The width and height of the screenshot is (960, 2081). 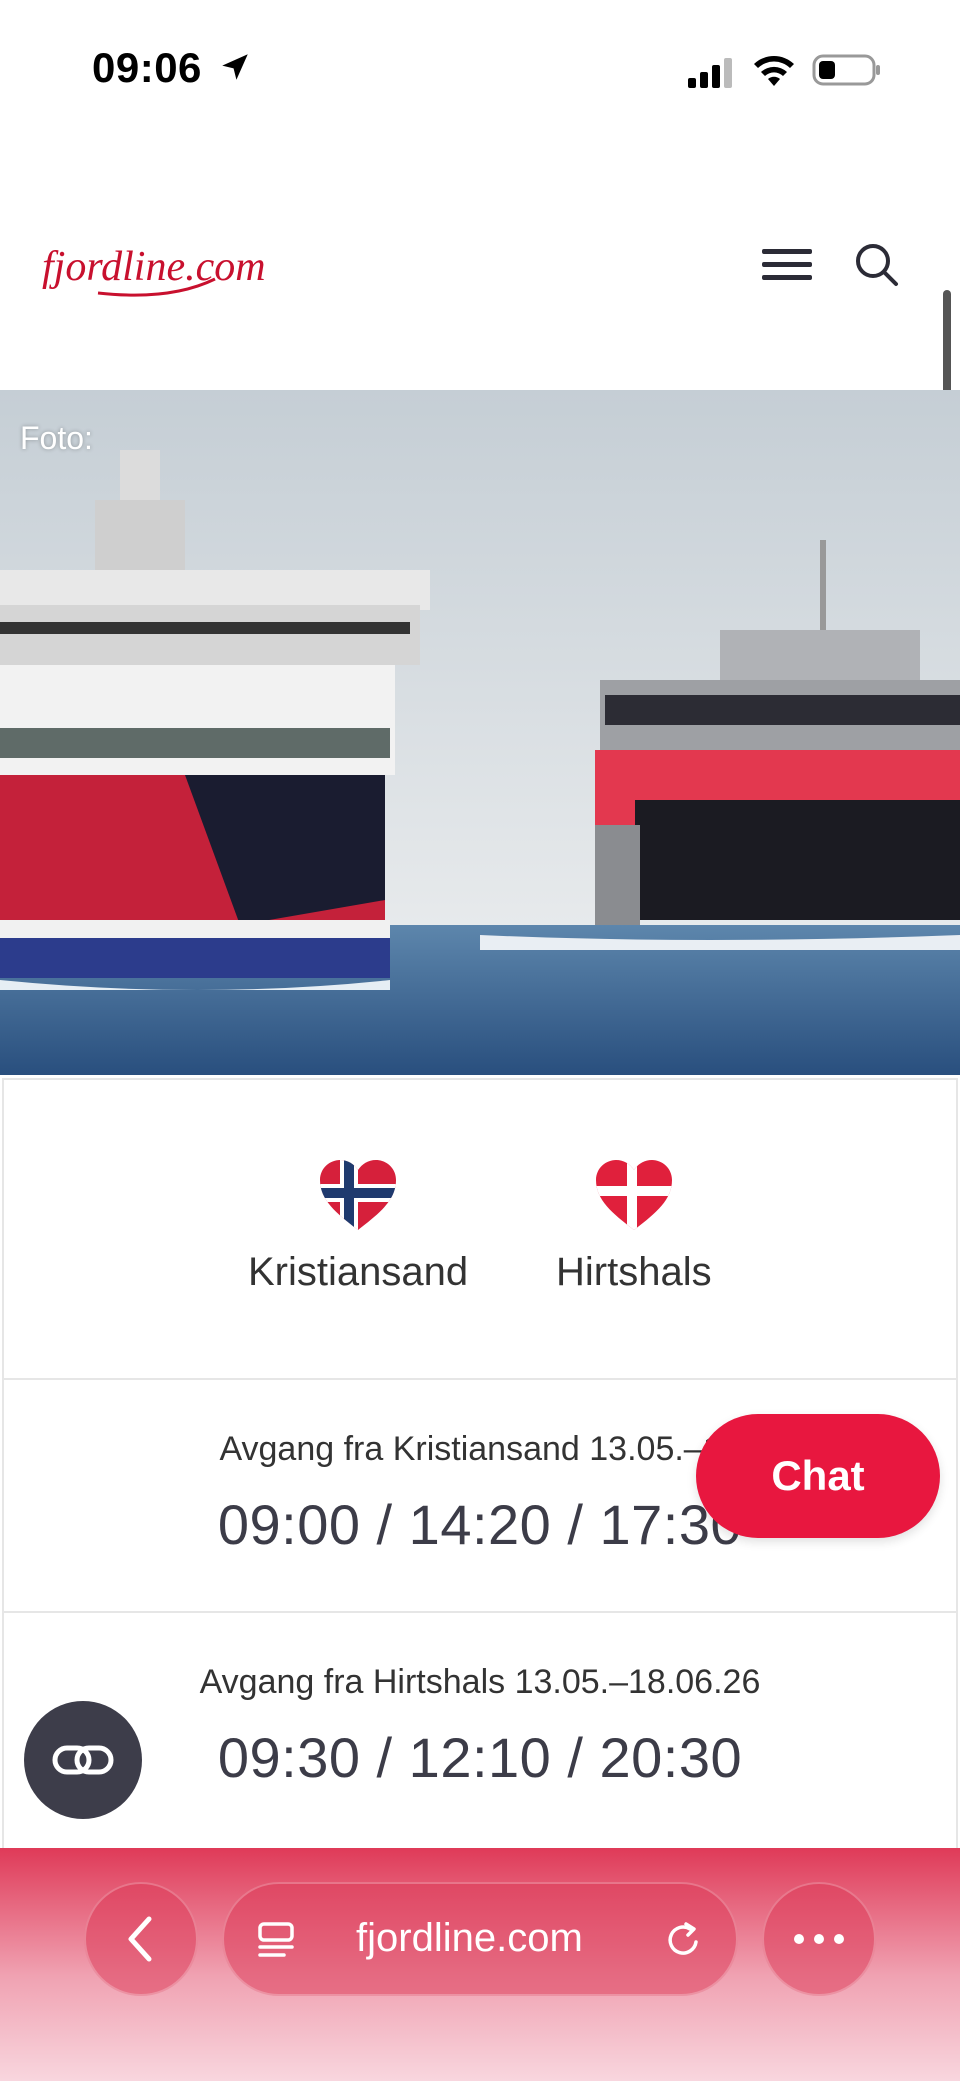 What do you see at coordinates (276, 1940) in the screenshot?
I see `tabs-icon` at bounding box center [276, 1940].